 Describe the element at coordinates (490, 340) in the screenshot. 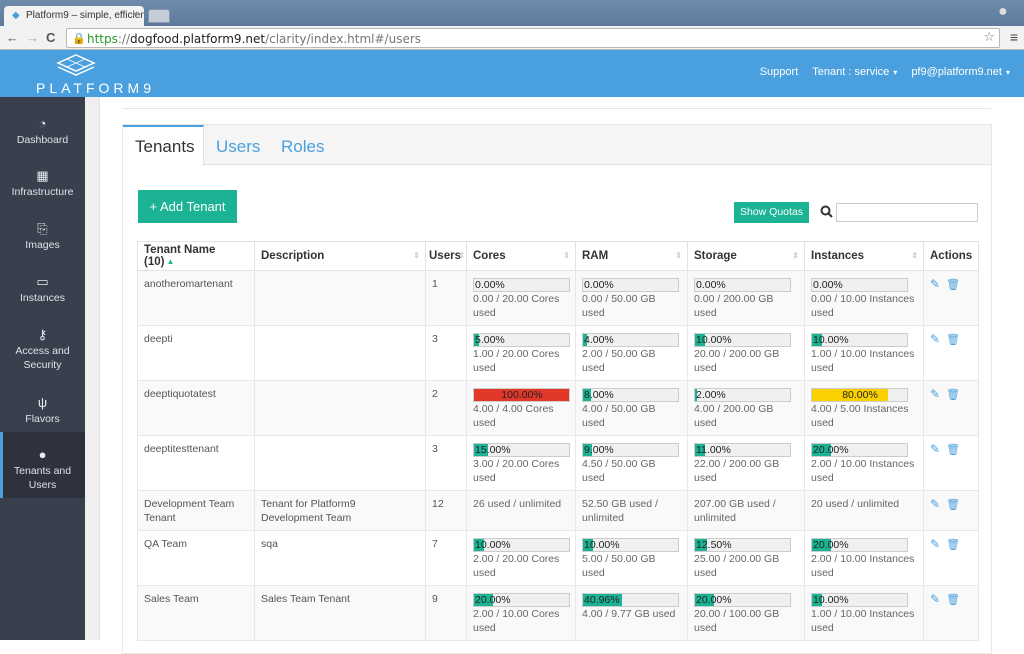

I see `cores-percent-label: 5.00%` at that location.